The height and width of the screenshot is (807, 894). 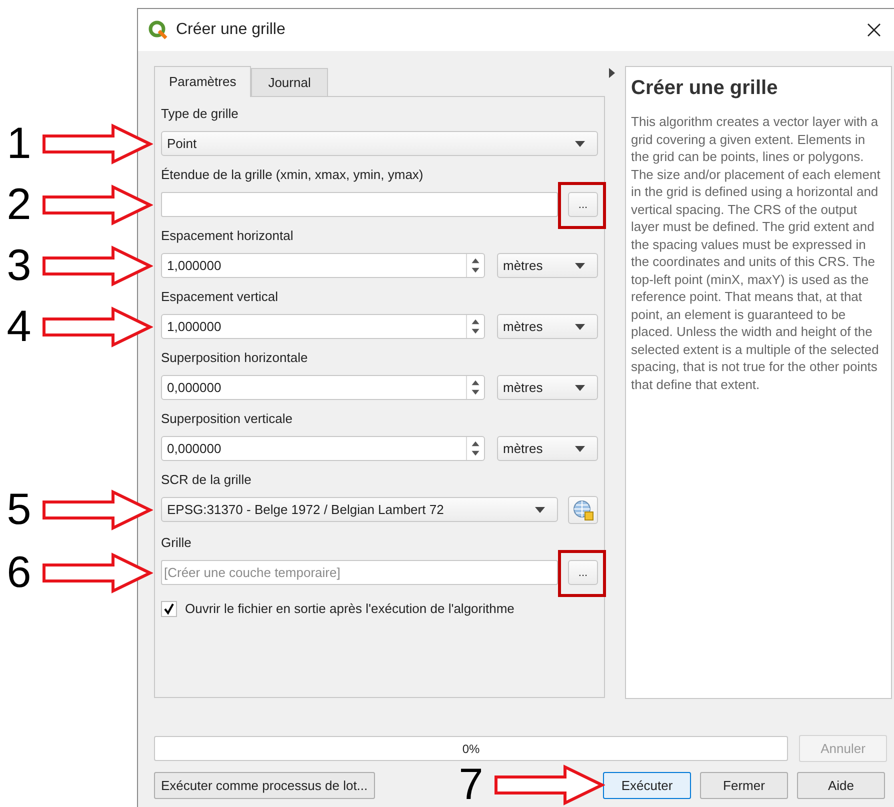 What do you see at coordinates (220, 297) in the screenshot?
I see `field-label: Espacement vertical` at bounding box center [220, 297].